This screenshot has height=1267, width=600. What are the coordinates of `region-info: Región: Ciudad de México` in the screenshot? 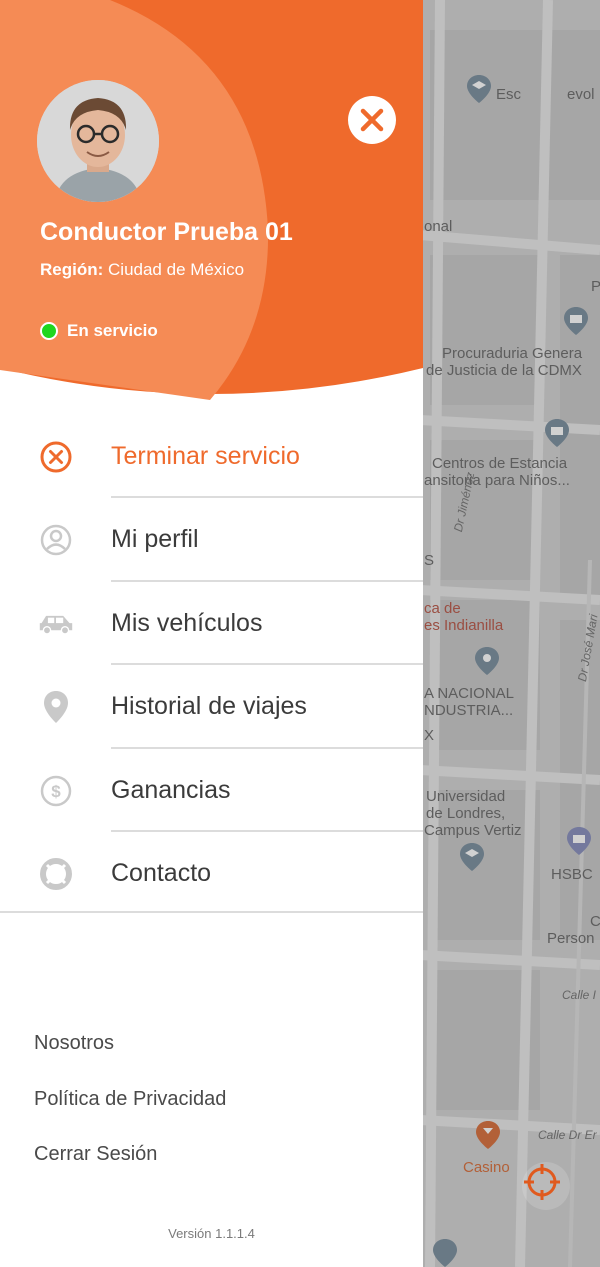 It's located at (142, 270).